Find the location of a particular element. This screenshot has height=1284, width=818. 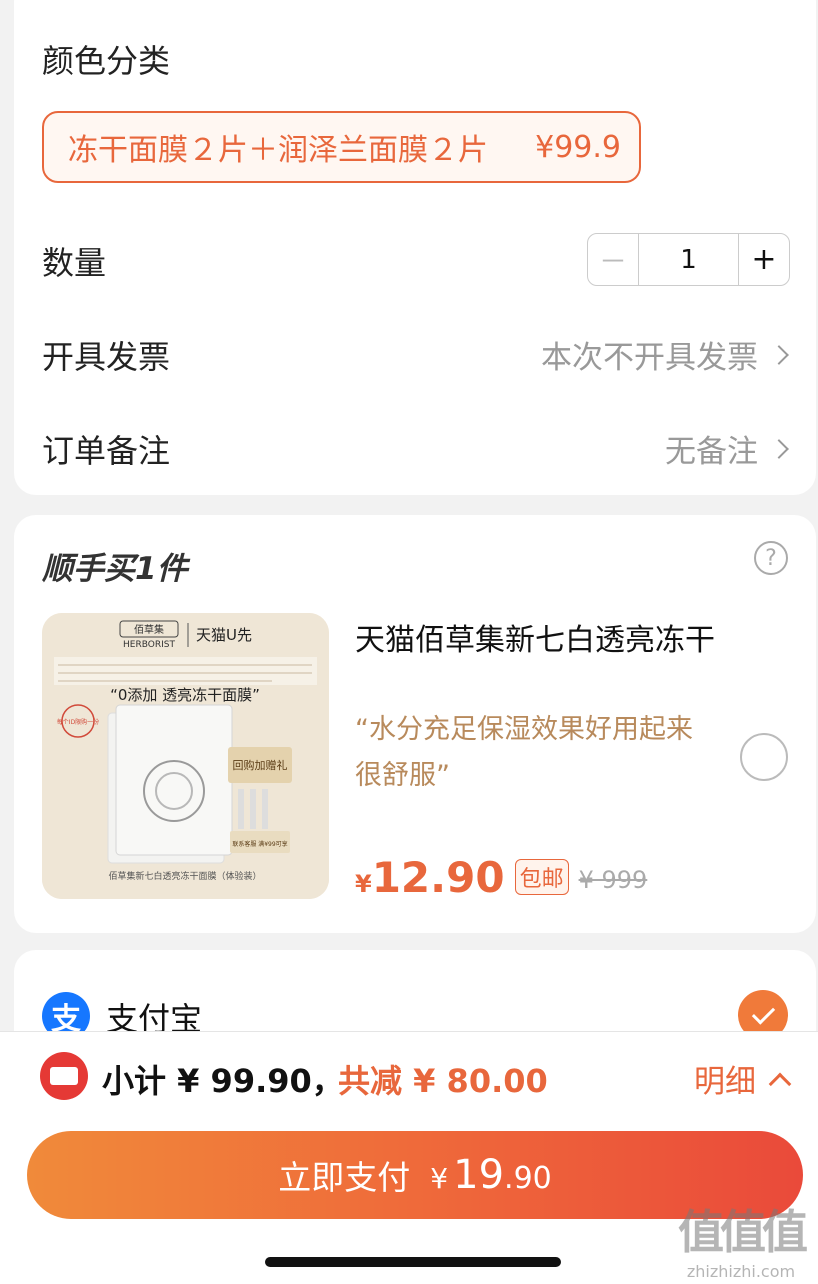

coupon-icon is located at coordinates (64, 1076).